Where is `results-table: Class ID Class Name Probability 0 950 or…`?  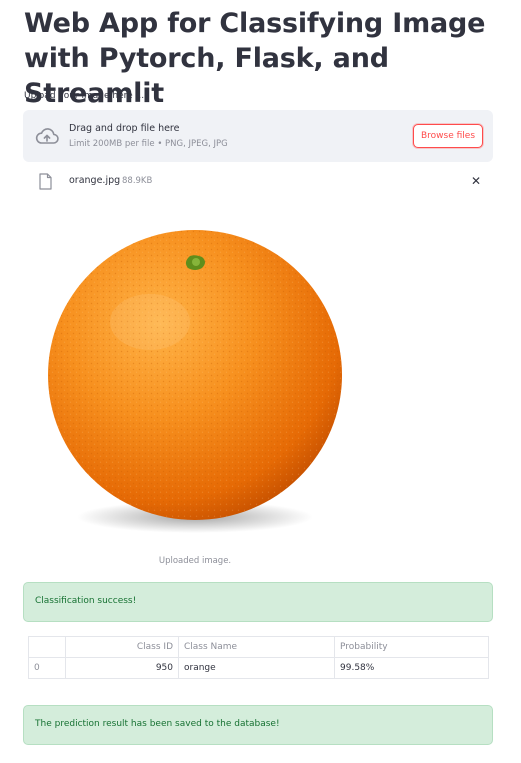
results-table: Class ID Class Name Probability 0 950 or… is located at coordinates (258, 657).